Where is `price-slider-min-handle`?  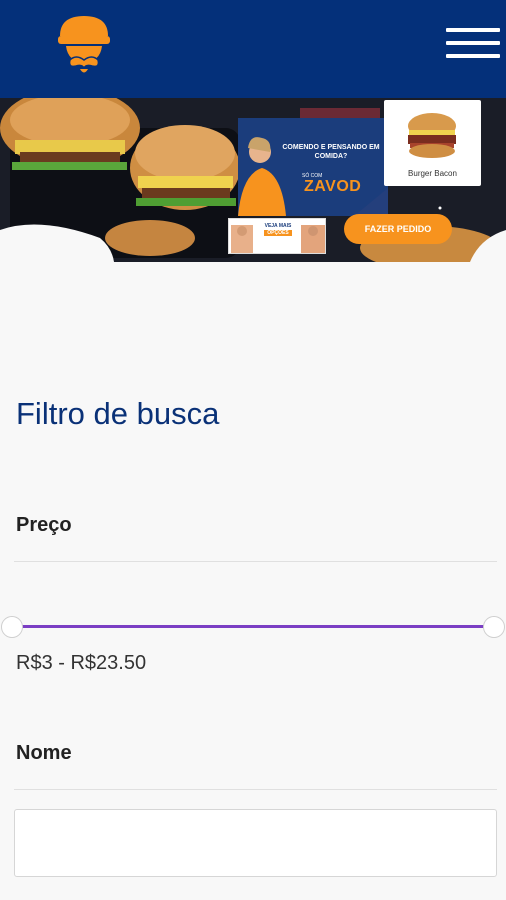 price-slider-min-handle is located at coordinates (12, 627).